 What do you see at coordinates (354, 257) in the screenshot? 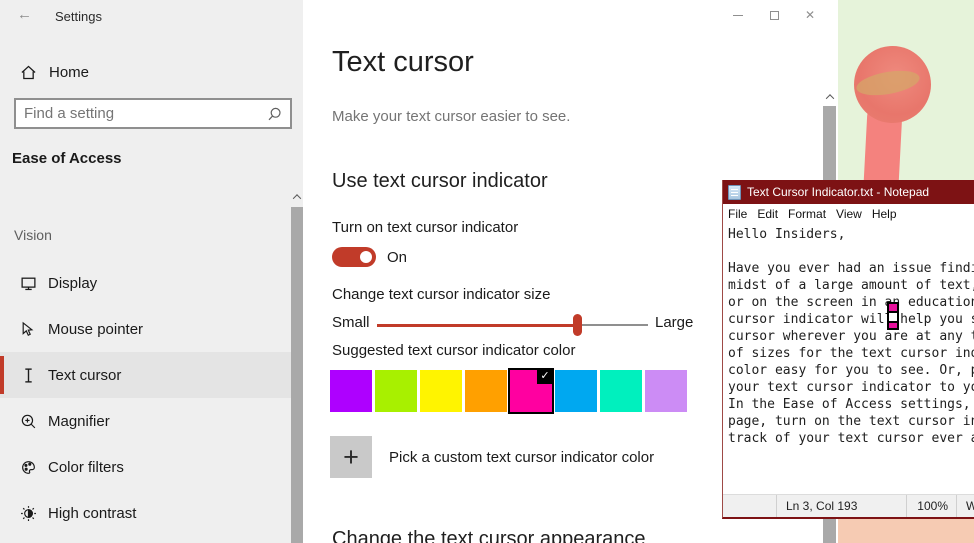
I see `text-cursor-indicator-toggle` at bounding box center [354, 257].